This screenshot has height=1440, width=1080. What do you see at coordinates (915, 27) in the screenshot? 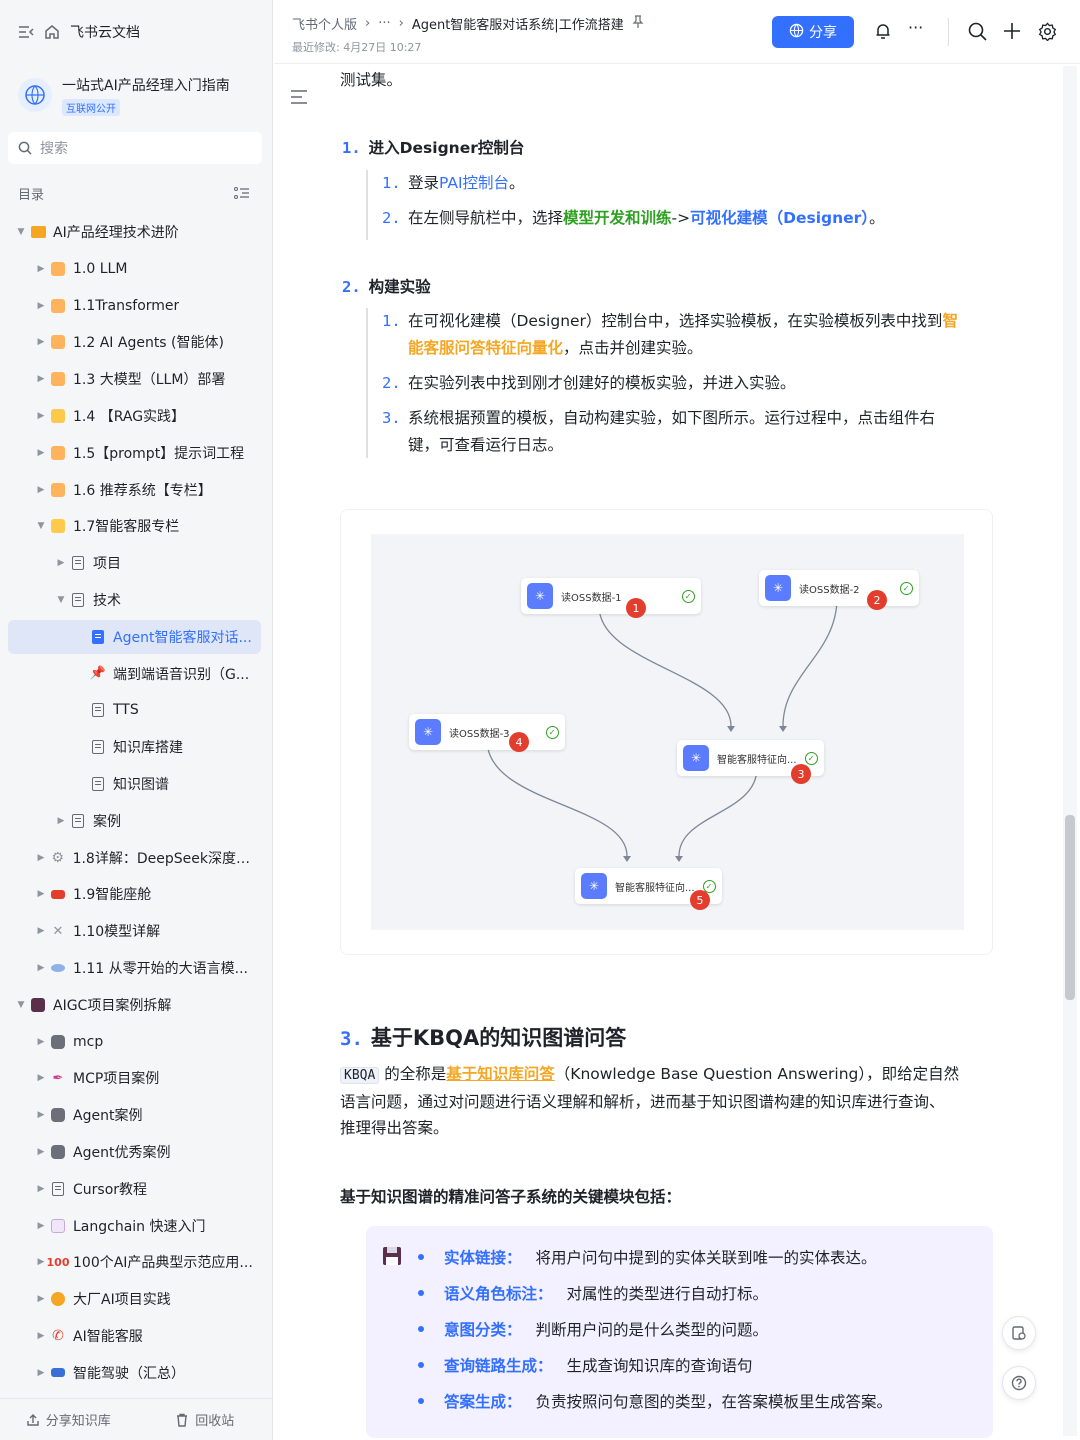
I see `more-icon: ···` at bounding box center [915, 27].